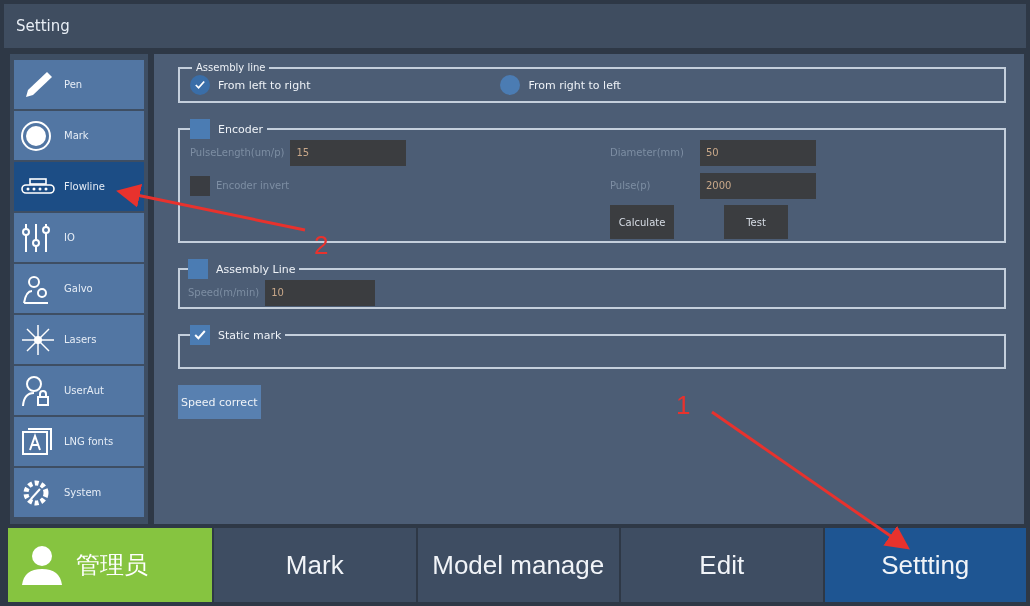 The width and height of the screenshot is (1030, 606). Describe the element at coordinates (250, 335) in the screenshot. I see `group-title: Static mark` at that location.